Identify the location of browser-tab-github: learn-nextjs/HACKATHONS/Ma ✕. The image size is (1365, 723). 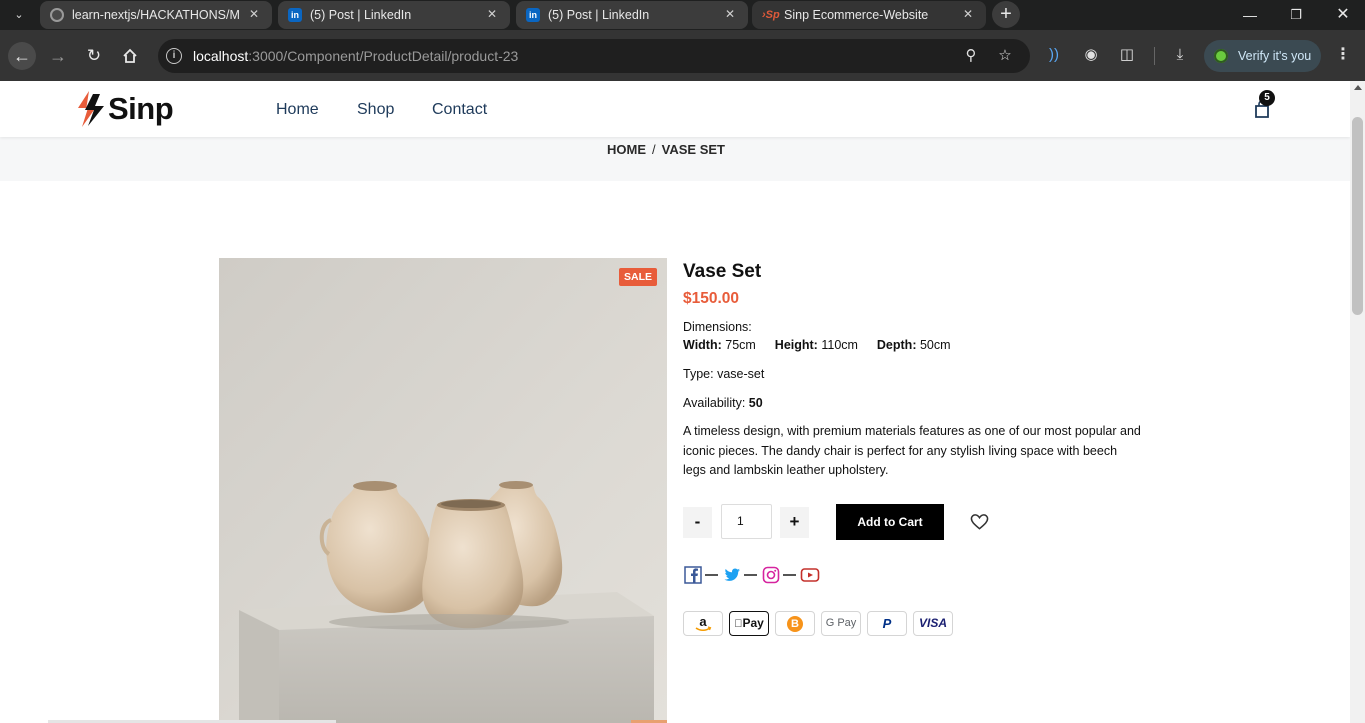
(156, 15).